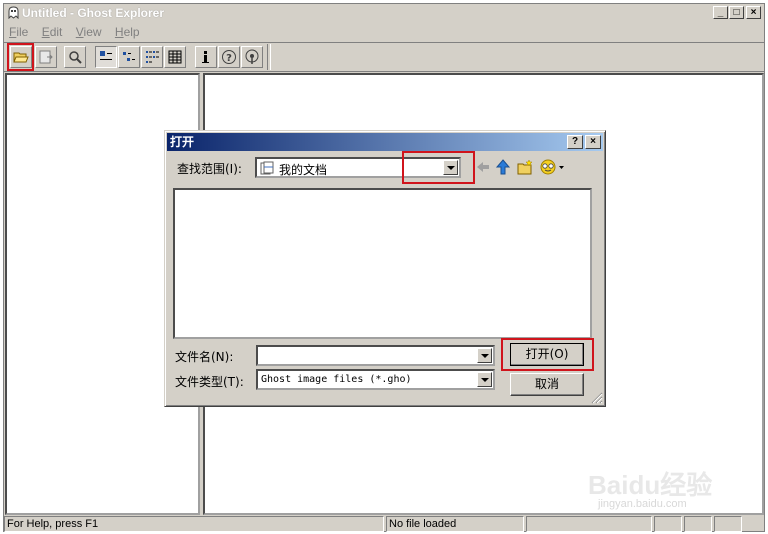  I want to click on minimize-button: _, so click(720, 12).